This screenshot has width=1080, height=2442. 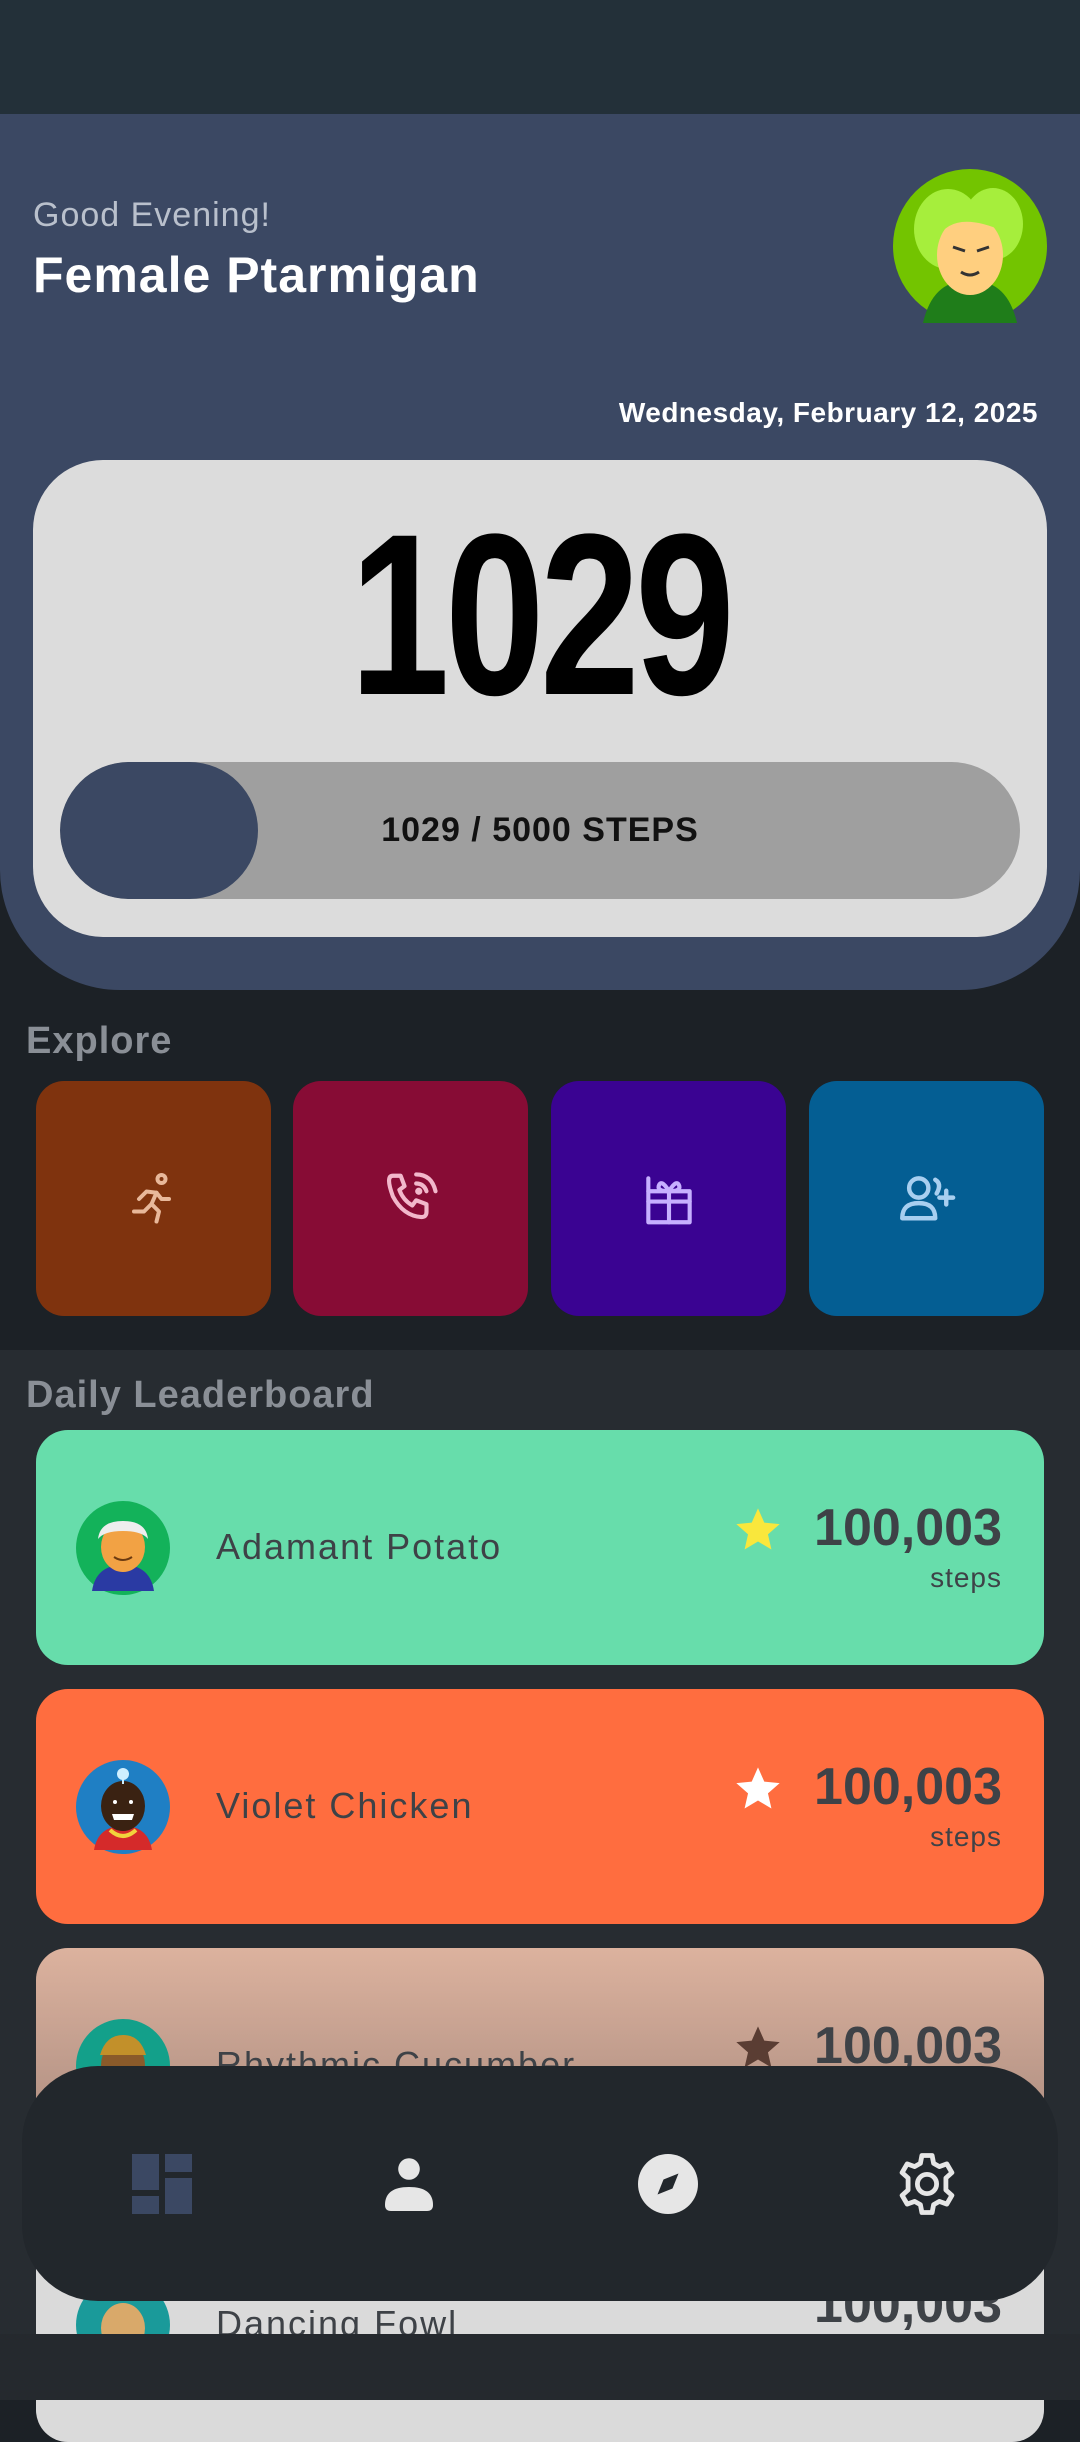 I want to click on running-icon, so click(x=151, y=1197).